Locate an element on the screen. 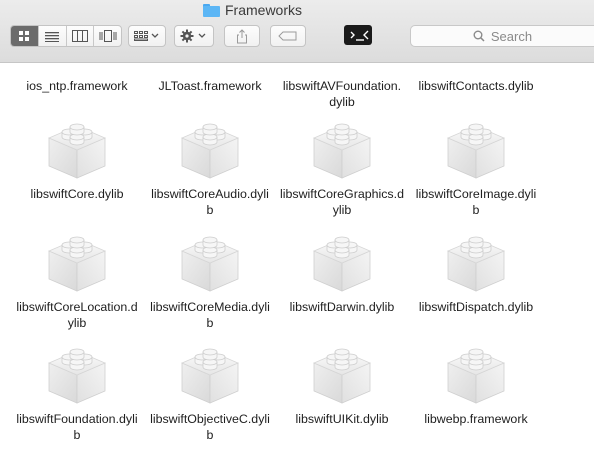 This screenshot has width=594, height=456. finder-toolbar: Frameworks Search is located at coordinates (297, 31).